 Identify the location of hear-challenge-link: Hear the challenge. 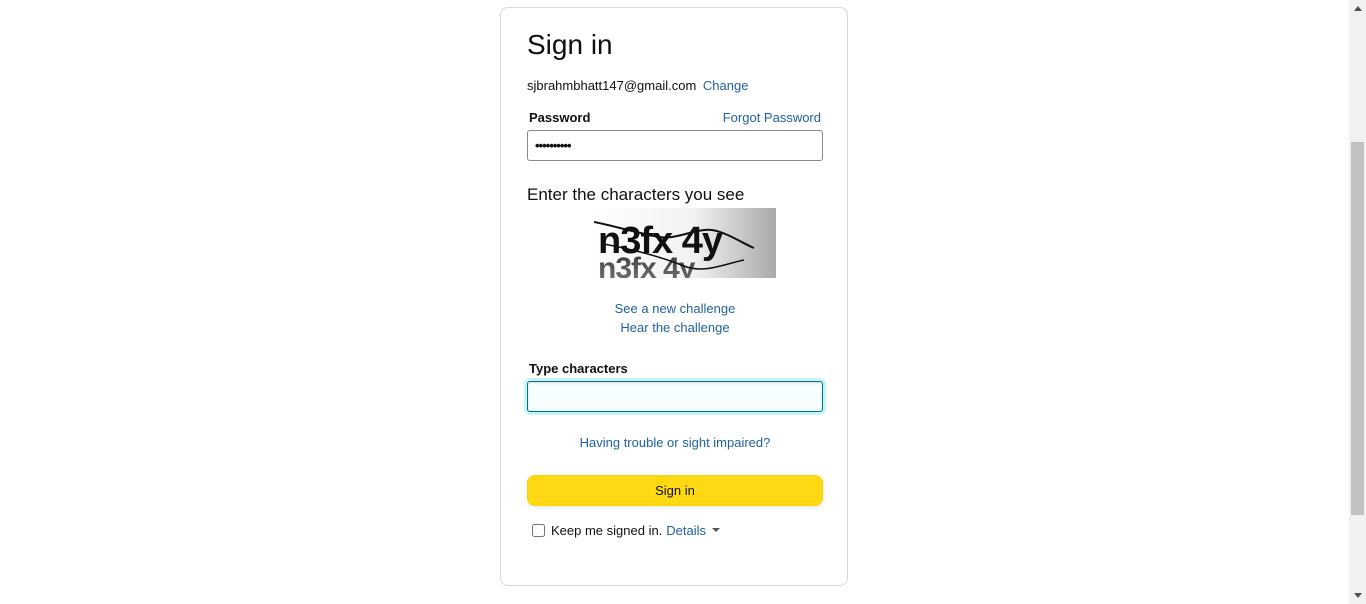
(675, 327).